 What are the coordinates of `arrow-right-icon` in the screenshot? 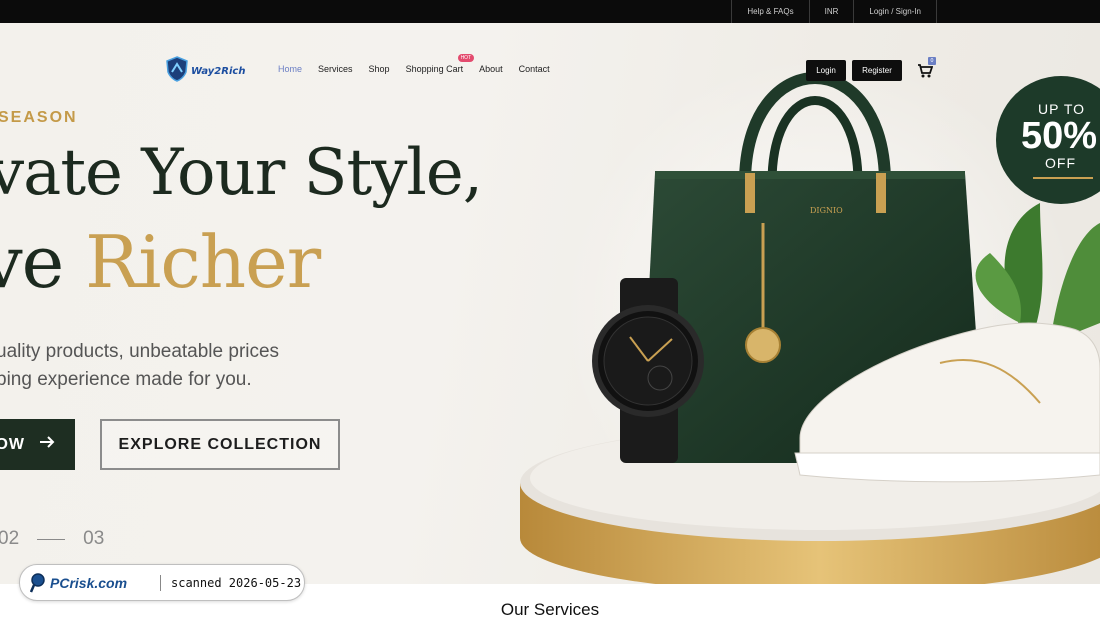 It's located at (47, 444).